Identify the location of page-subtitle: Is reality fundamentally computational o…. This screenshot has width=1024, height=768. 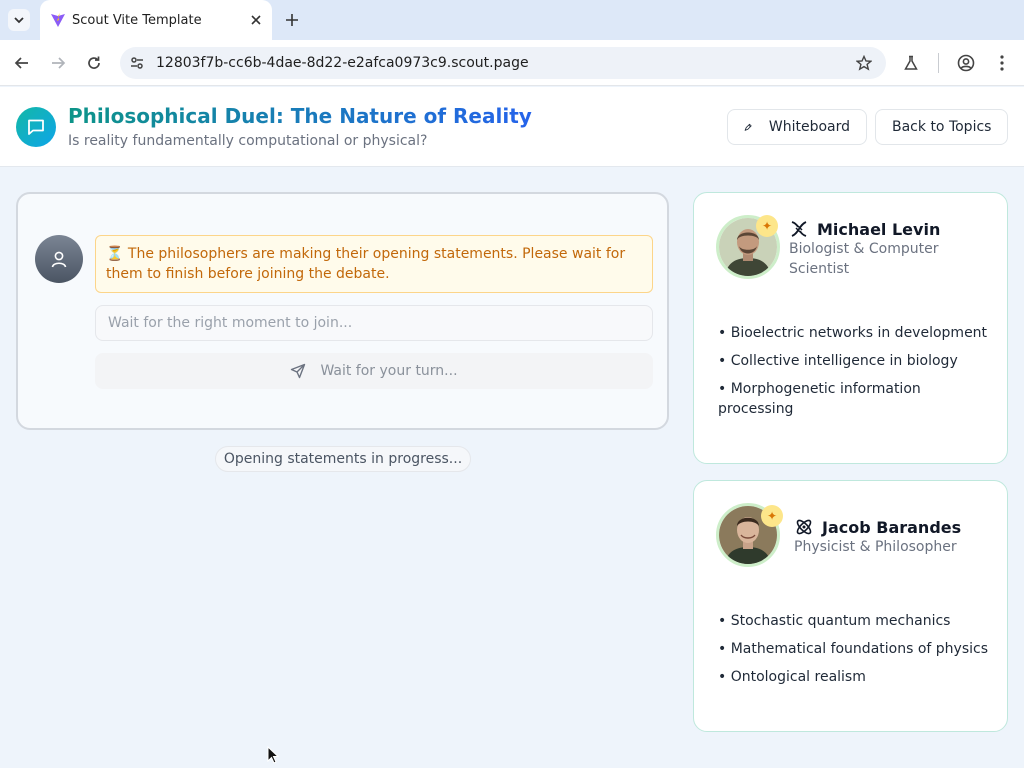
(248, 141).